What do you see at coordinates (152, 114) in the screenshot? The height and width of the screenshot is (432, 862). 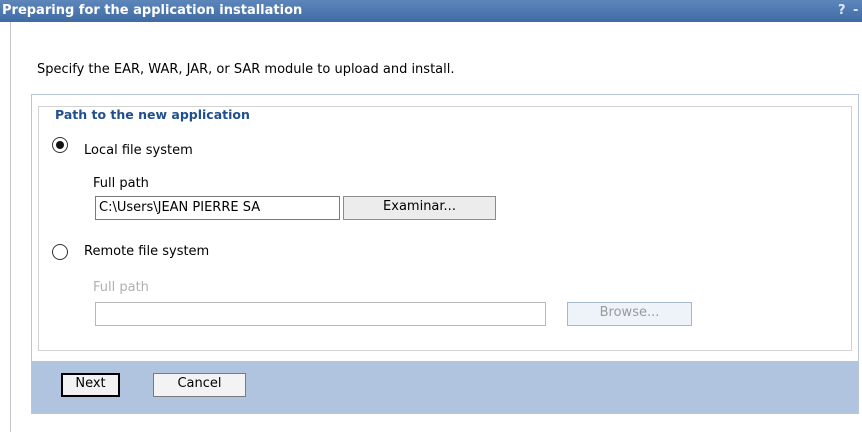 I see `path-legend: Path to the new application` at bounding box center [152, 114].